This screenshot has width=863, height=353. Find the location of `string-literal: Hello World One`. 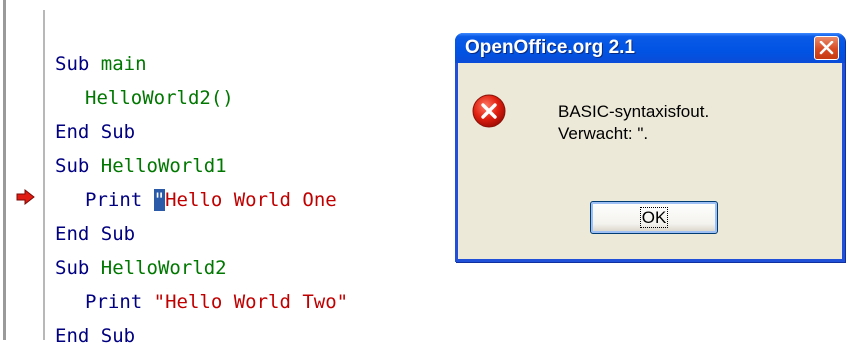

string-literal: Hello World One is located at coordinates (251, 200).